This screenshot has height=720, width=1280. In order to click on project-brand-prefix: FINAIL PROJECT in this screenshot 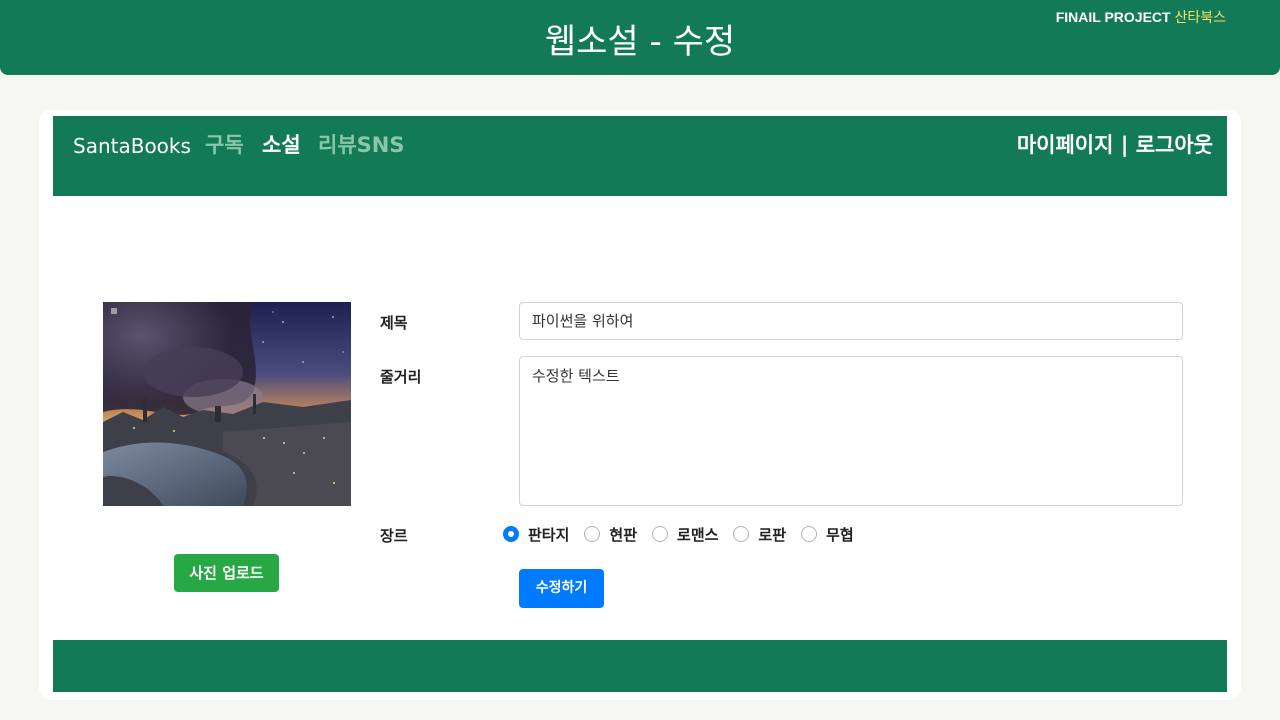, I will do `click(1113, 17)`.